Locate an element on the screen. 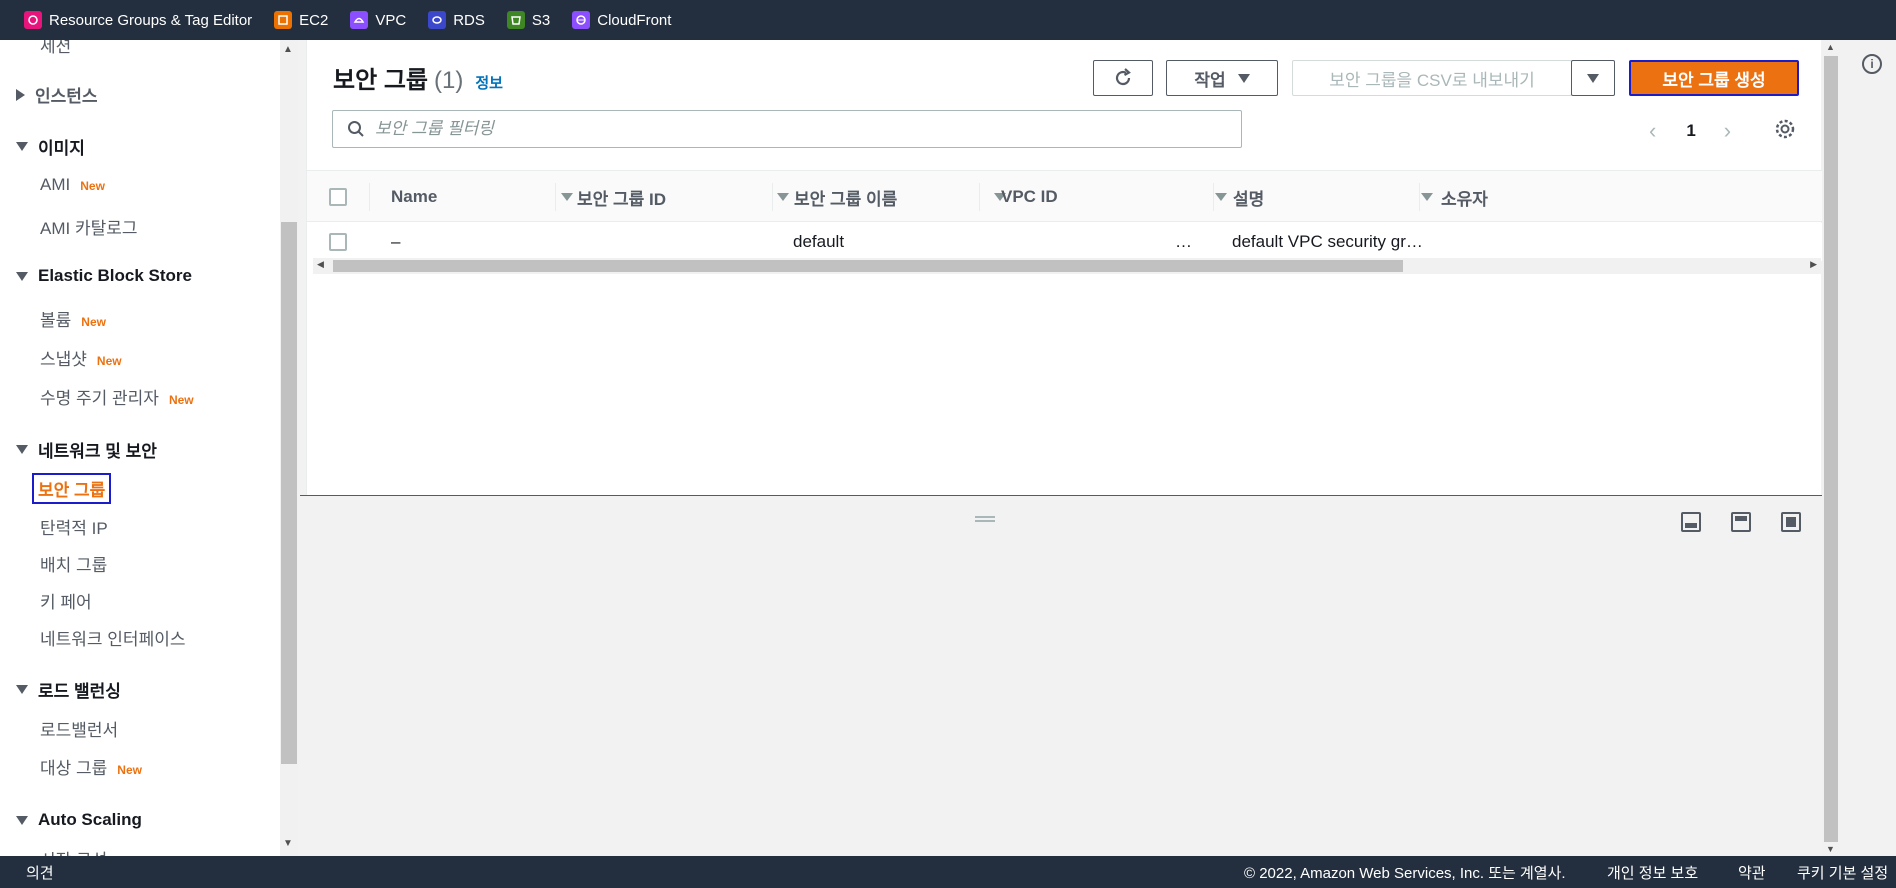 The width and height of the screenshot is (1896, 888). row-checkbox-cell is located at coordinates (338, 242).